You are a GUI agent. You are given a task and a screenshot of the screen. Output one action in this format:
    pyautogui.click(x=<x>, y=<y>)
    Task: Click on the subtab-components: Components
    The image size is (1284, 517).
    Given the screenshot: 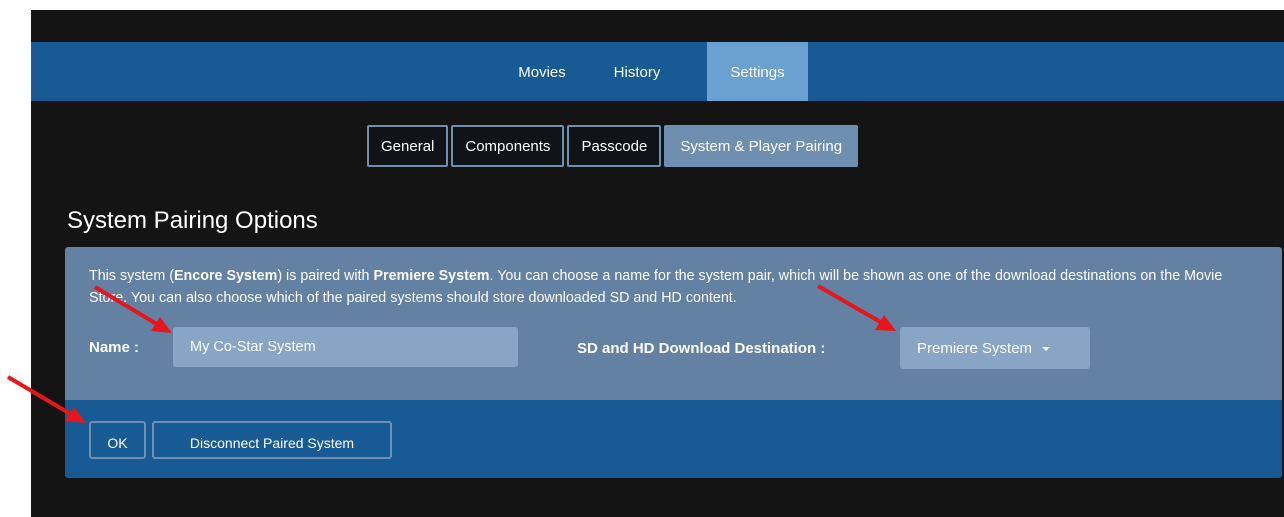 What is the action you would take?
    pyautogui.click(x=508, y=146)
    